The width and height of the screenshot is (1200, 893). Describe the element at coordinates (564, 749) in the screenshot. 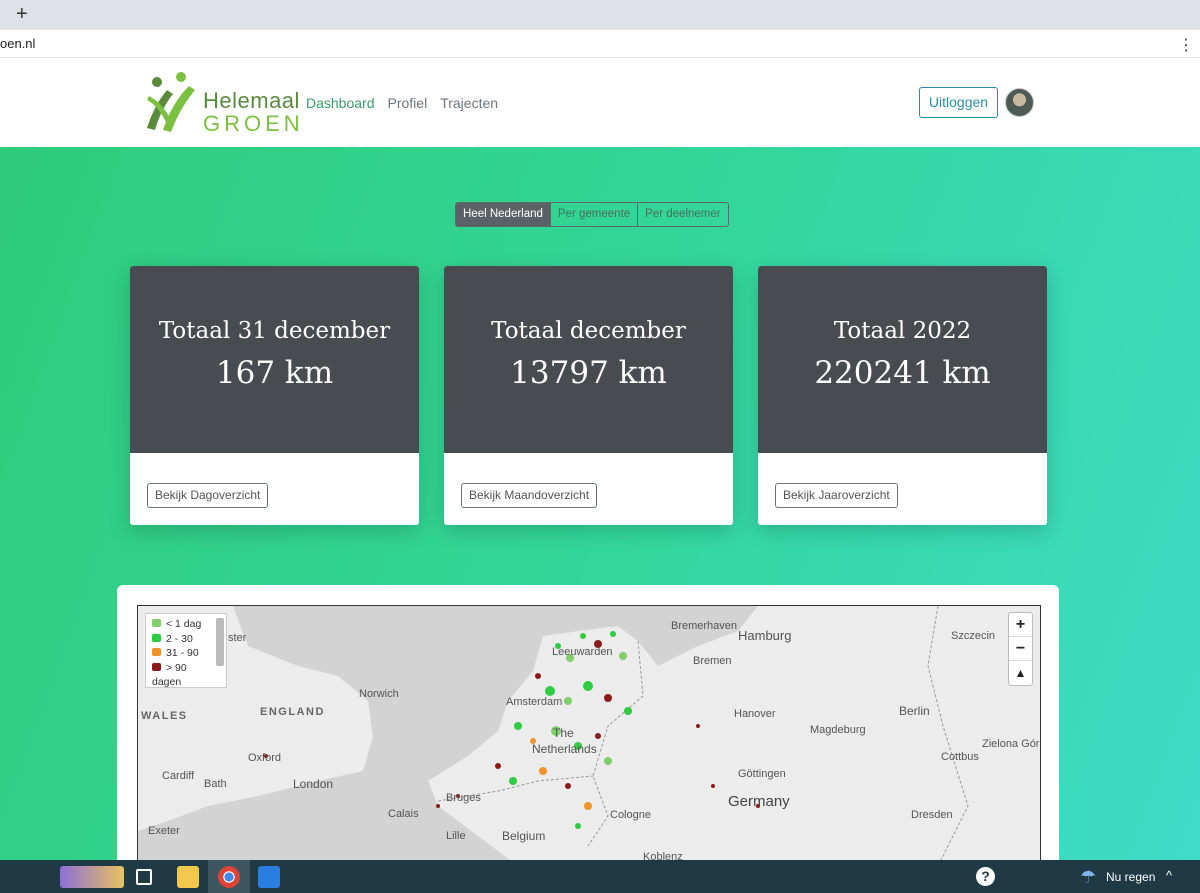

I see `map-label-netherlands: Netherlands` at that location.